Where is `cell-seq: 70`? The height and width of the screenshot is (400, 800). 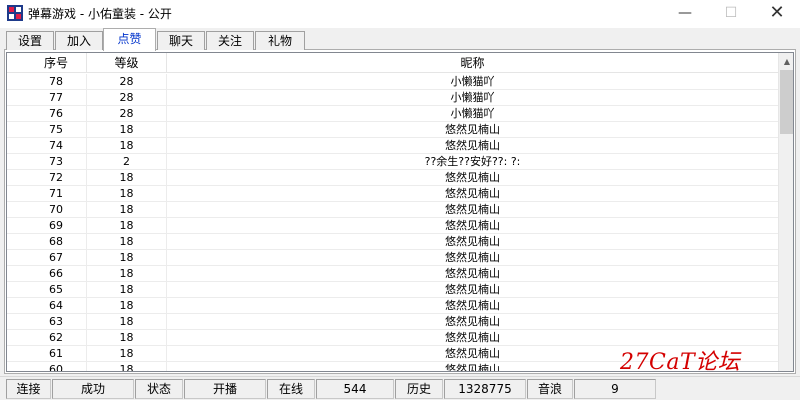
cell-seq: 70 is located at coordinates (56, 209).